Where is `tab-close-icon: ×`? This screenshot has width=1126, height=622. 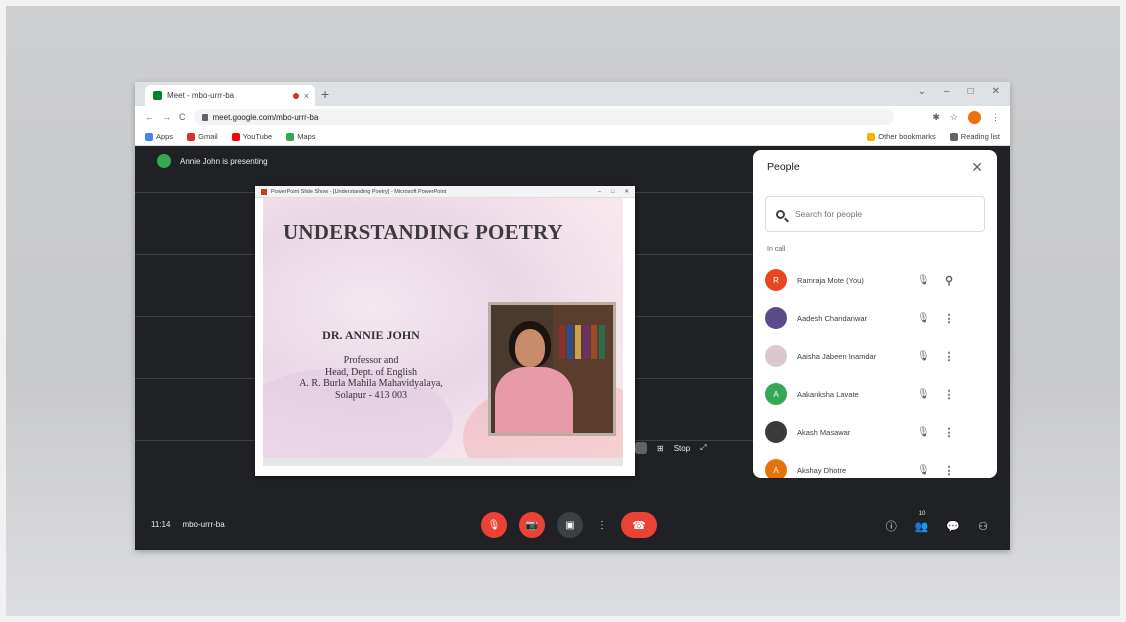
tab-close-icon: × is located at coordinates (306, 96).